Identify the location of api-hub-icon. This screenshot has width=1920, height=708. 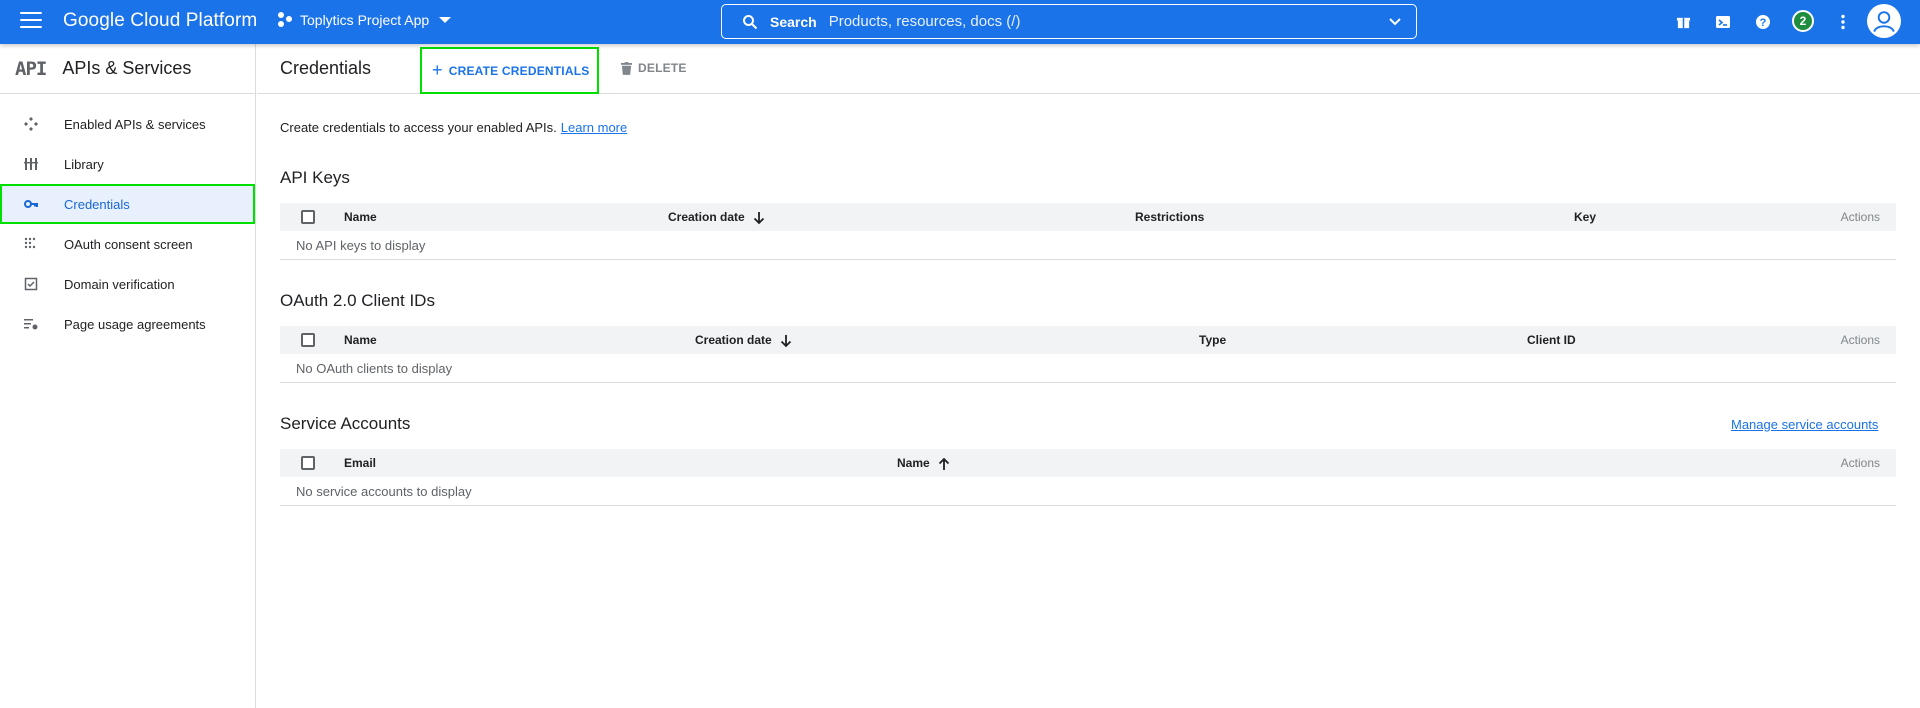
(31, 124).